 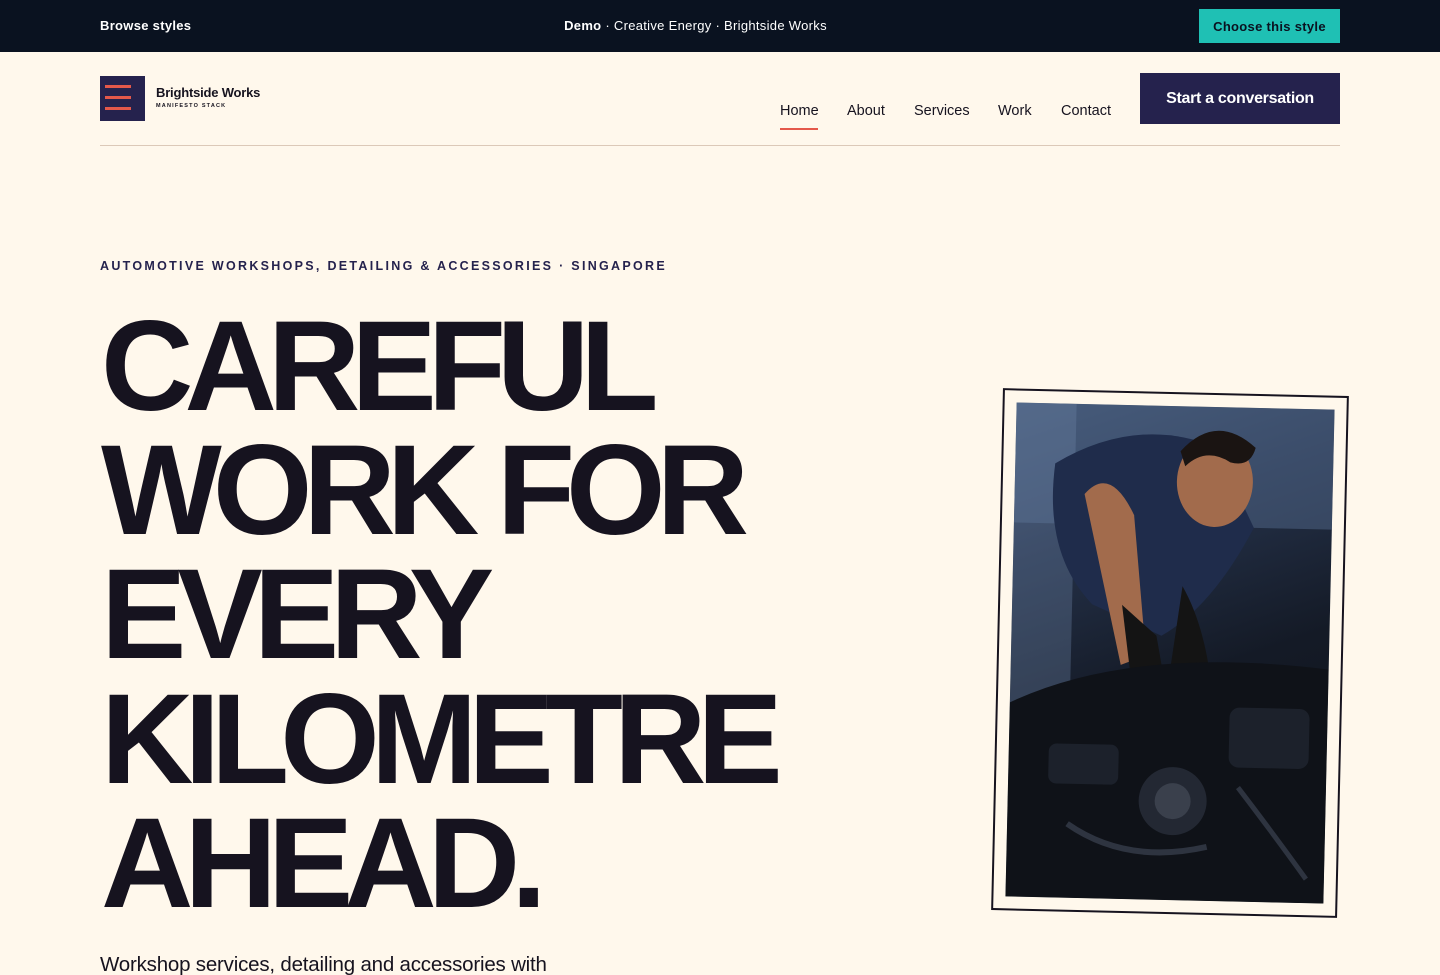 I want to click on demo-label: Demo, so click(x=583, y=25).